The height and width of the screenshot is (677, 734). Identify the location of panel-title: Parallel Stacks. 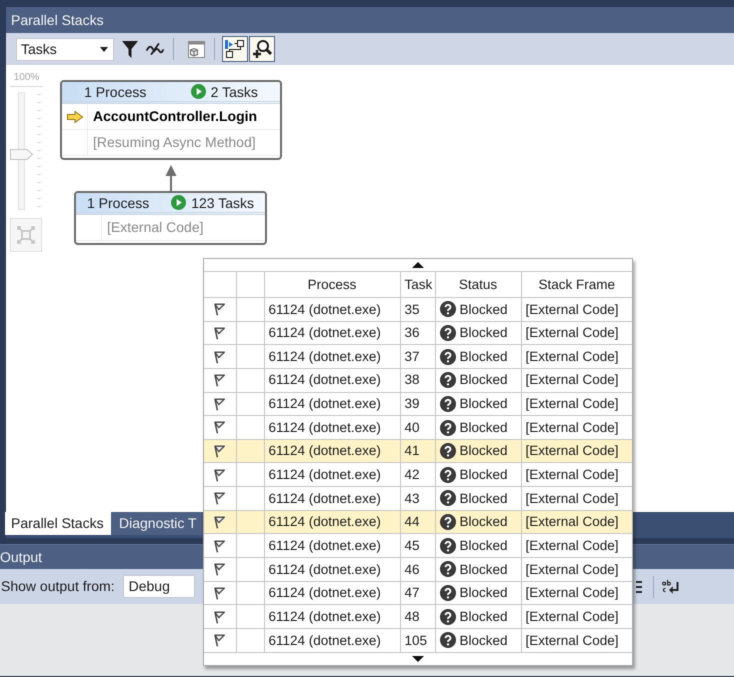
(57, 20).